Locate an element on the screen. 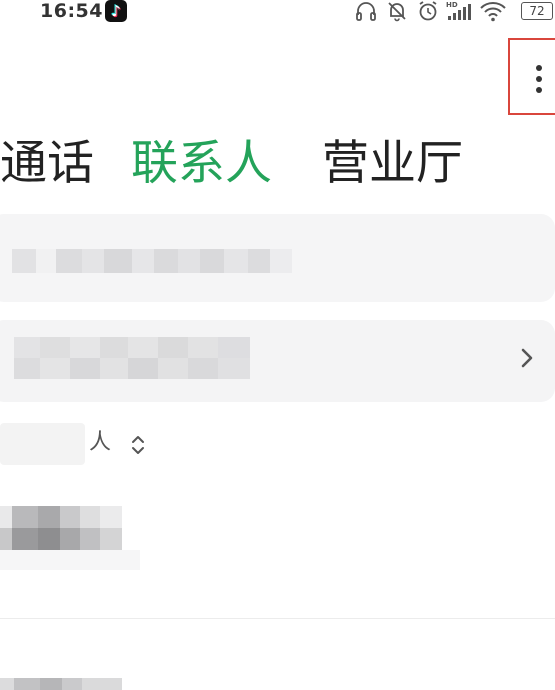  tiktok-icon: ♪ is located at coordinates (116, 11).